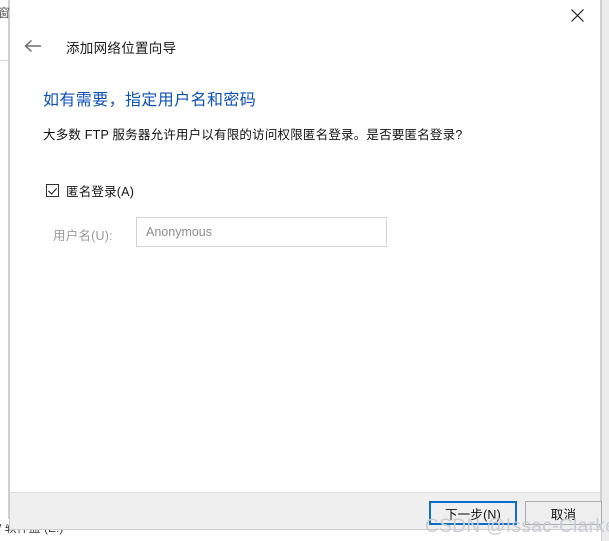 The width and height of the screenshot is (609, 541). I want to click on dialog-footer: 下一步(N) 取消, so click(306, 510).